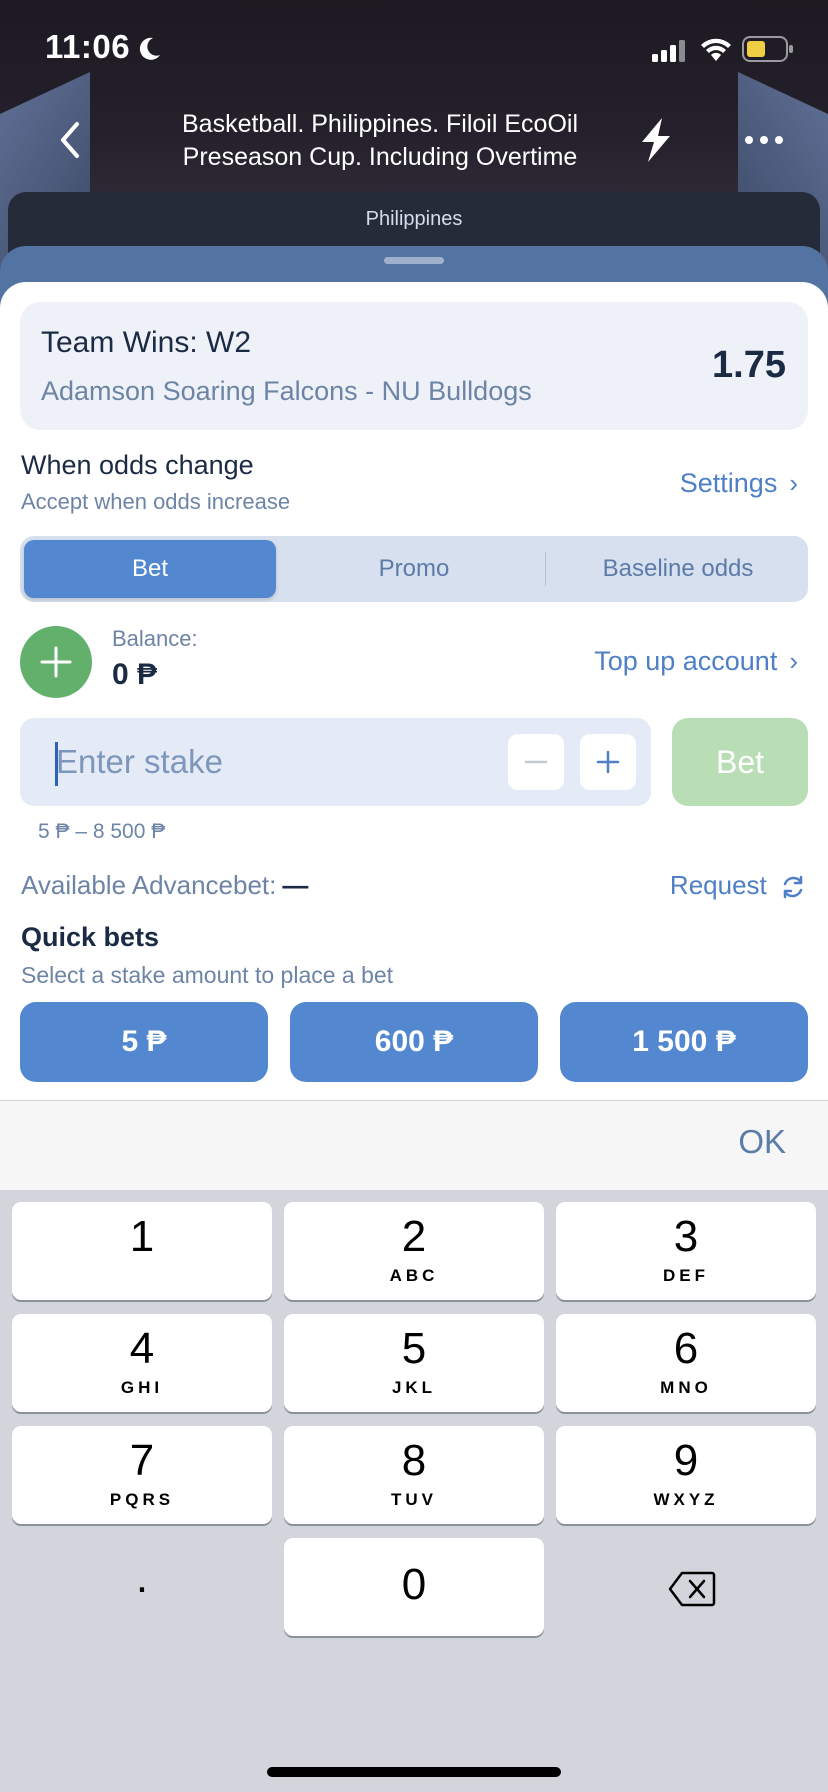  Describe the element at coordinates (149, 48) in the screenshot. I see `moon-icon` at that location.